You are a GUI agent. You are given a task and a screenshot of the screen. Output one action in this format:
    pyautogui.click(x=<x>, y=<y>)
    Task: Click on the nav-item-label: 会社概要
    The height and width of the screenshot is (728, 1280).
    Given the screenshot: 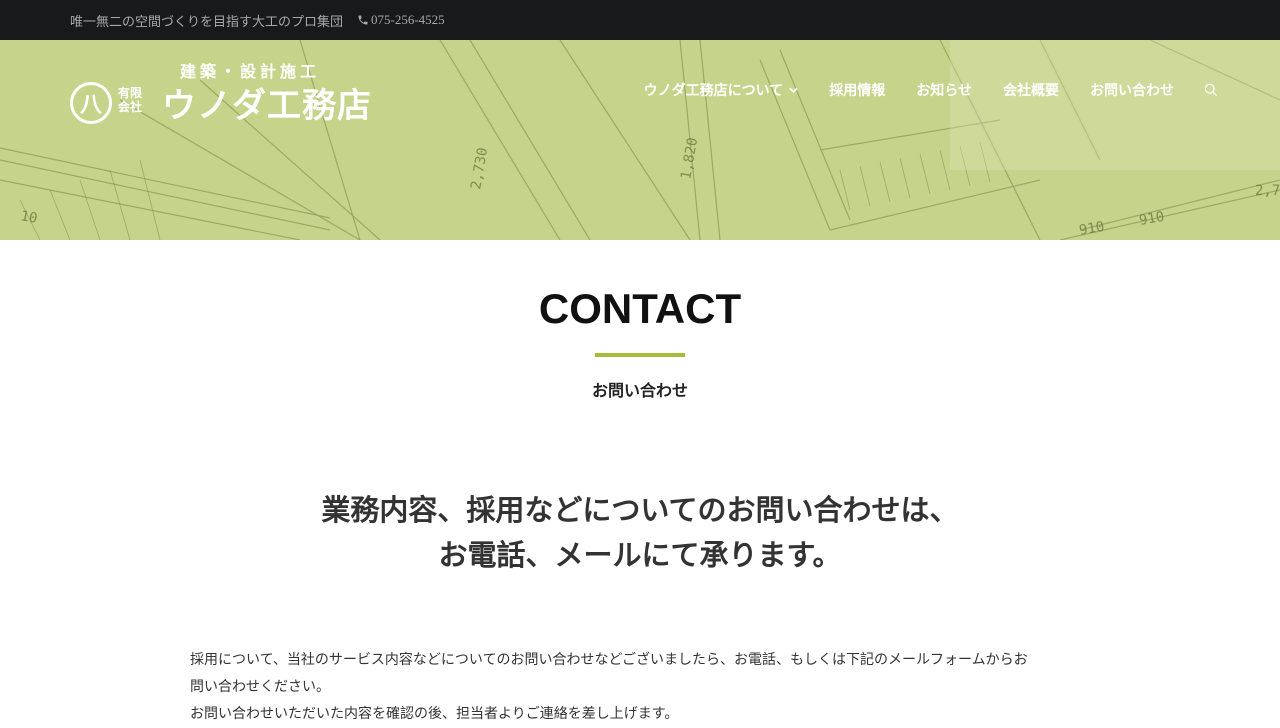 What is the action you would take?
    pyautogui.click(x=1031, y=91)
    